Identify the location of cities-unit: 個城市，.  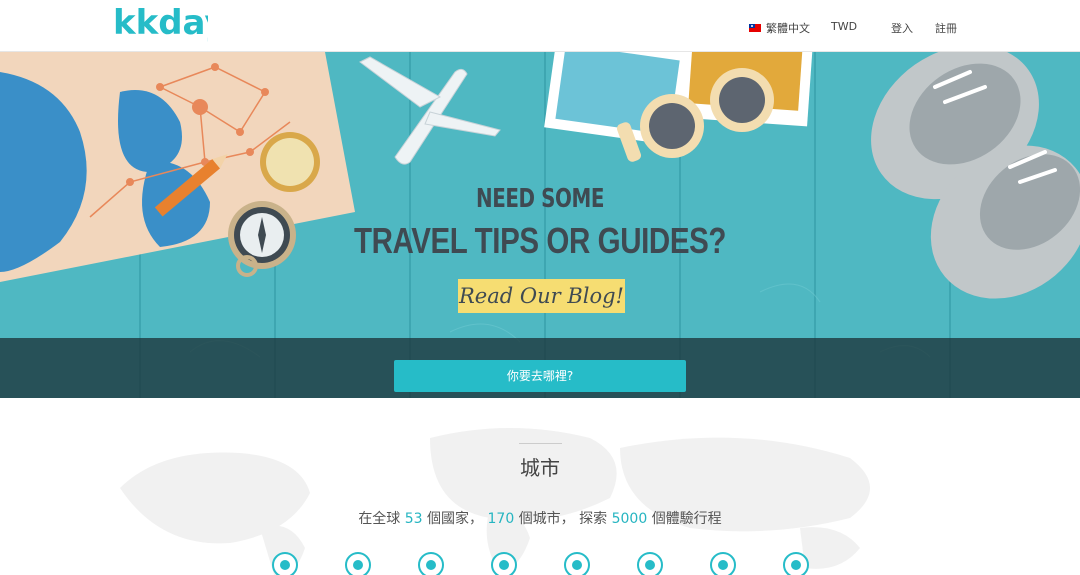
(546, 519).